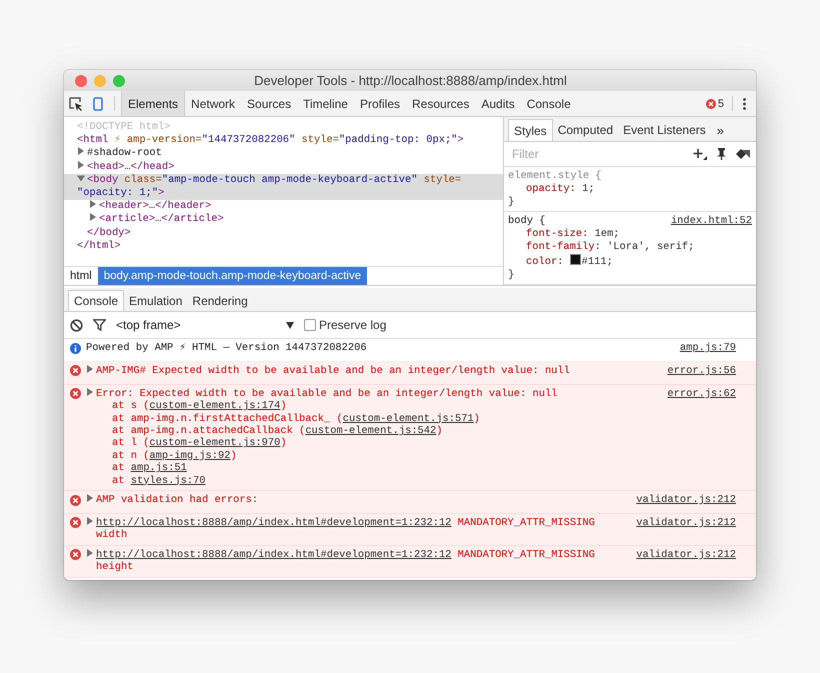  Describe the element at coordinates (573, 234) in the screenshot. I see `css-declaration: font-size: 1em;` at that location.